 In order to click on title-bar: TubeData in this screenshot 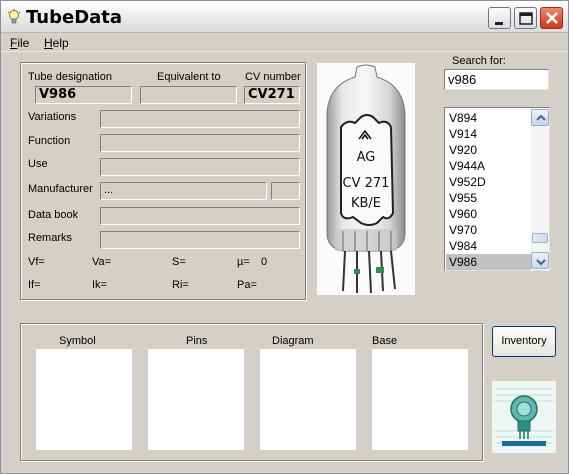, I will do `click(284, 17)`.